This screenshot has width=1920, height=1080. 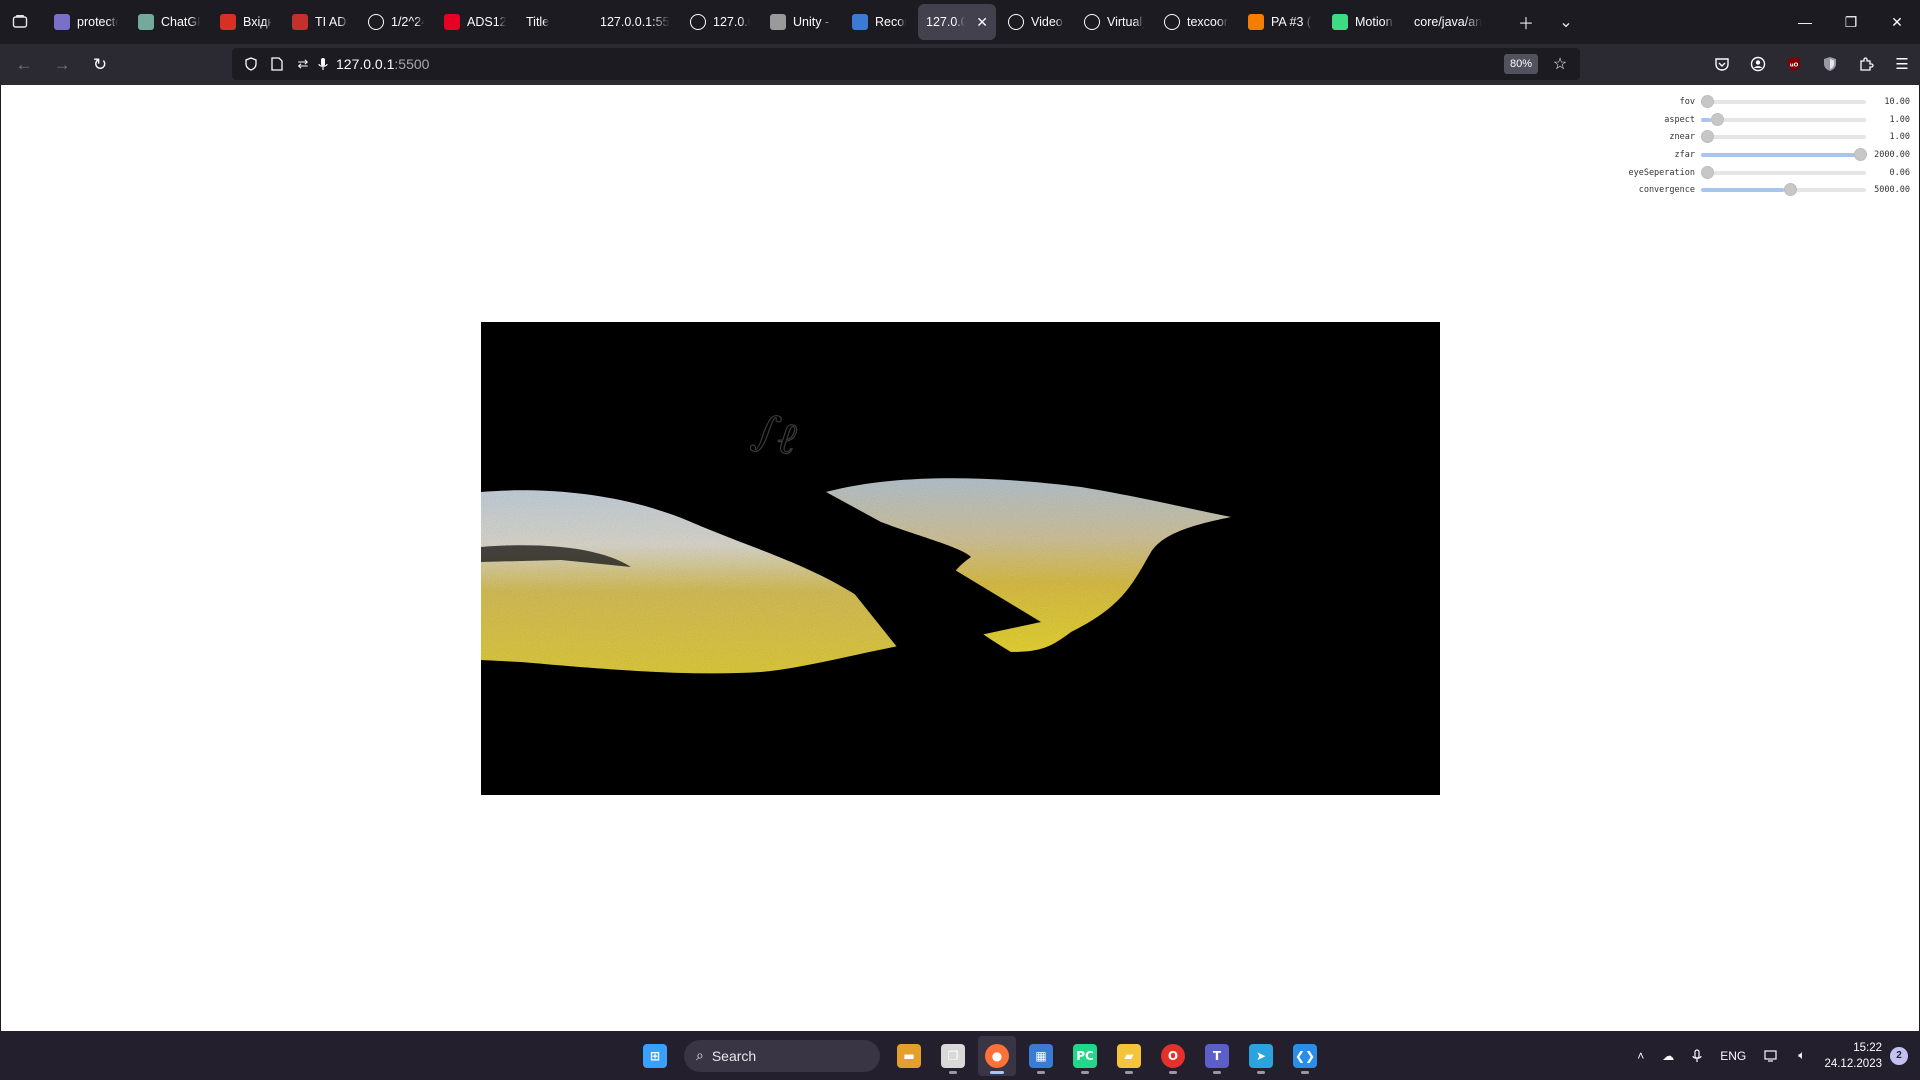 What do you see at coordinates (906, 64) in the screenshot?
I see `url-bar: ⇄ 127.0.0.1:5500 80% ☆` at bounding box center [906, 64].